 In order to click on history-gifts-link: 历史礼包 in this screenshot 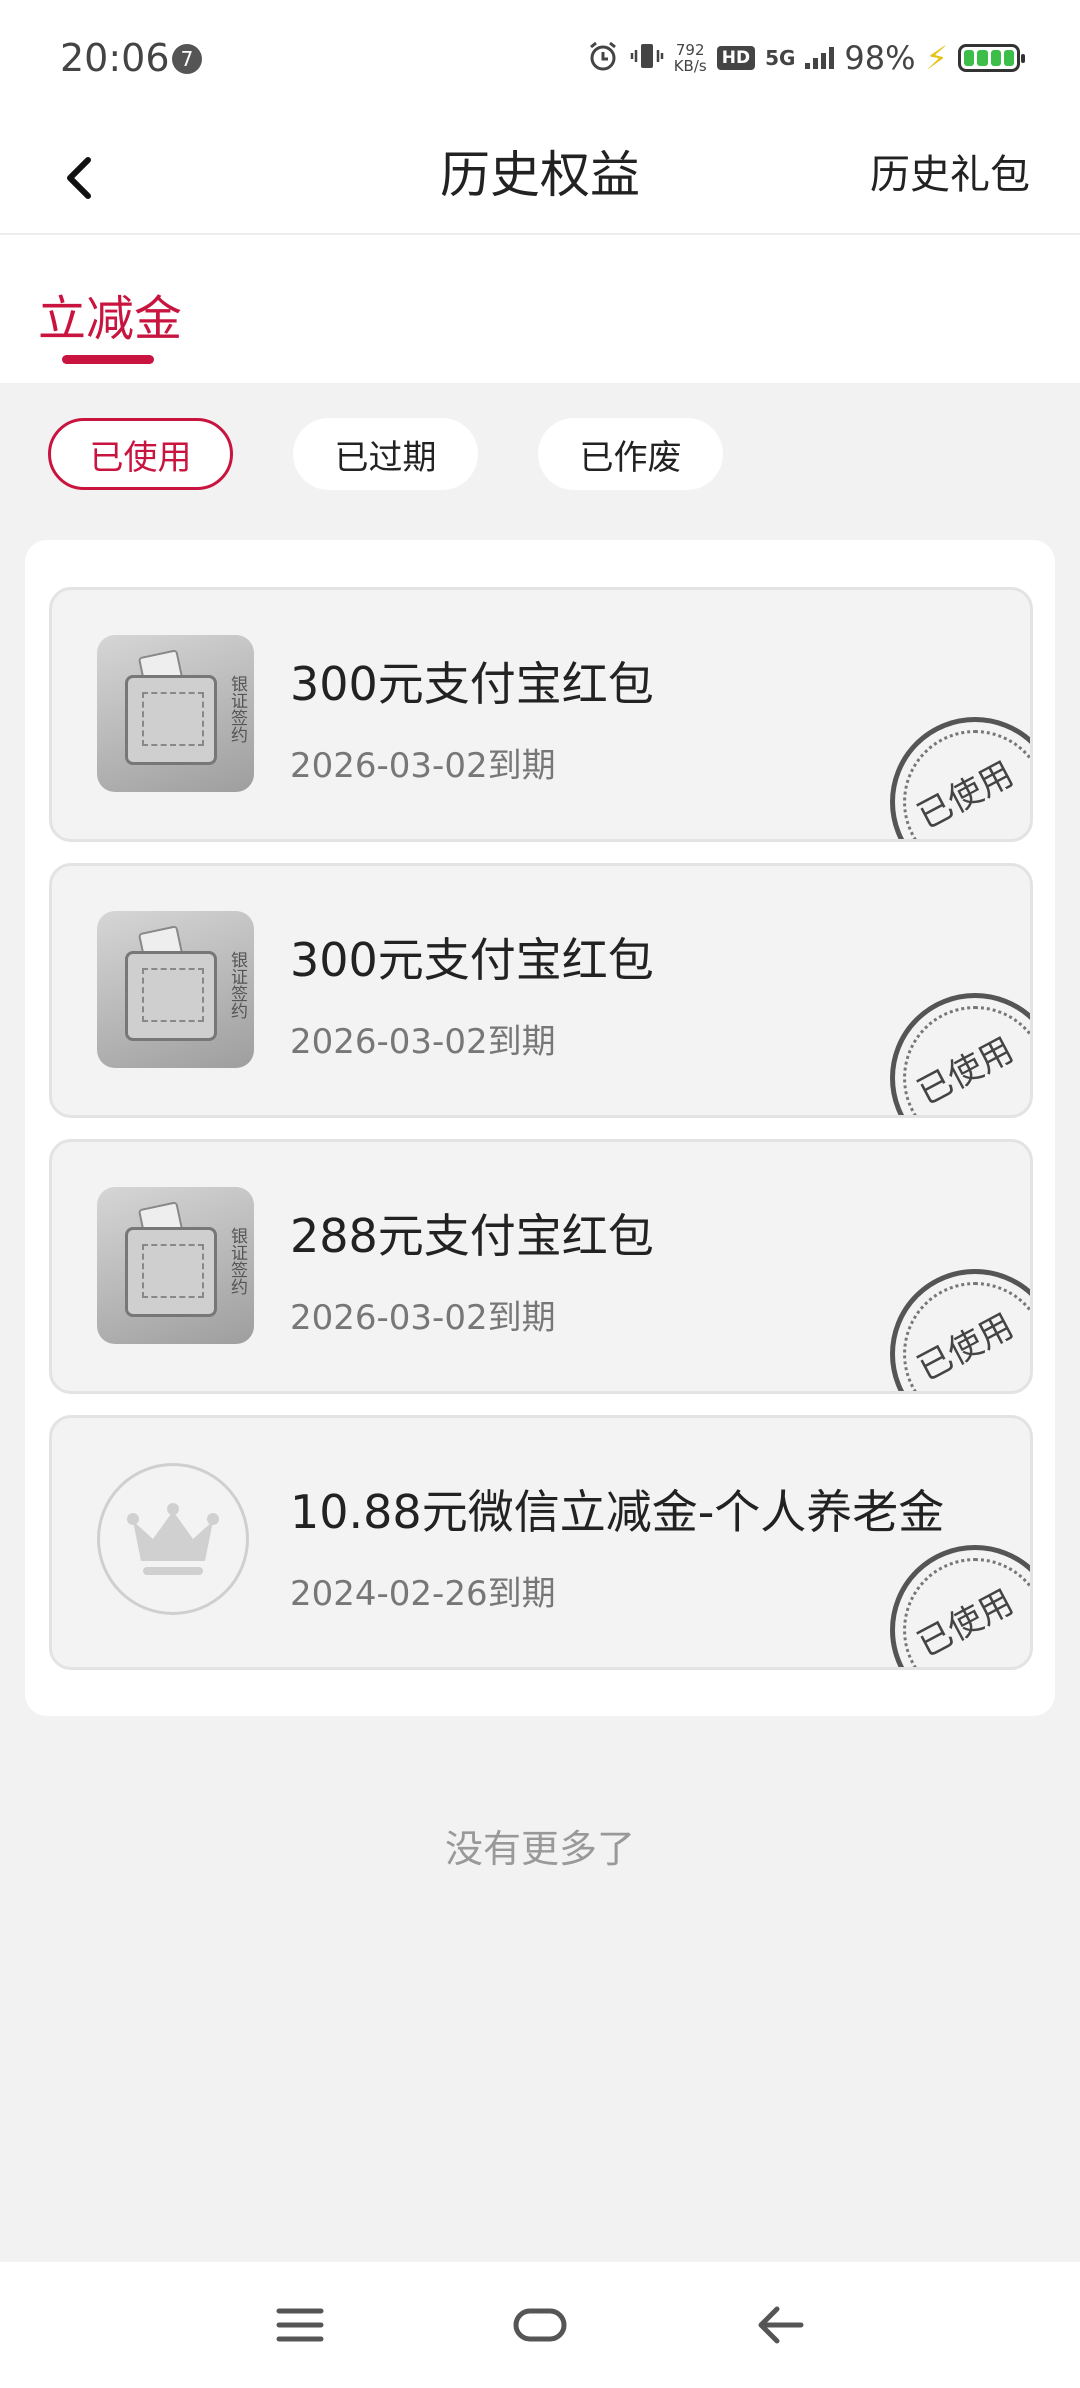, I will do `click(950, 175)`.